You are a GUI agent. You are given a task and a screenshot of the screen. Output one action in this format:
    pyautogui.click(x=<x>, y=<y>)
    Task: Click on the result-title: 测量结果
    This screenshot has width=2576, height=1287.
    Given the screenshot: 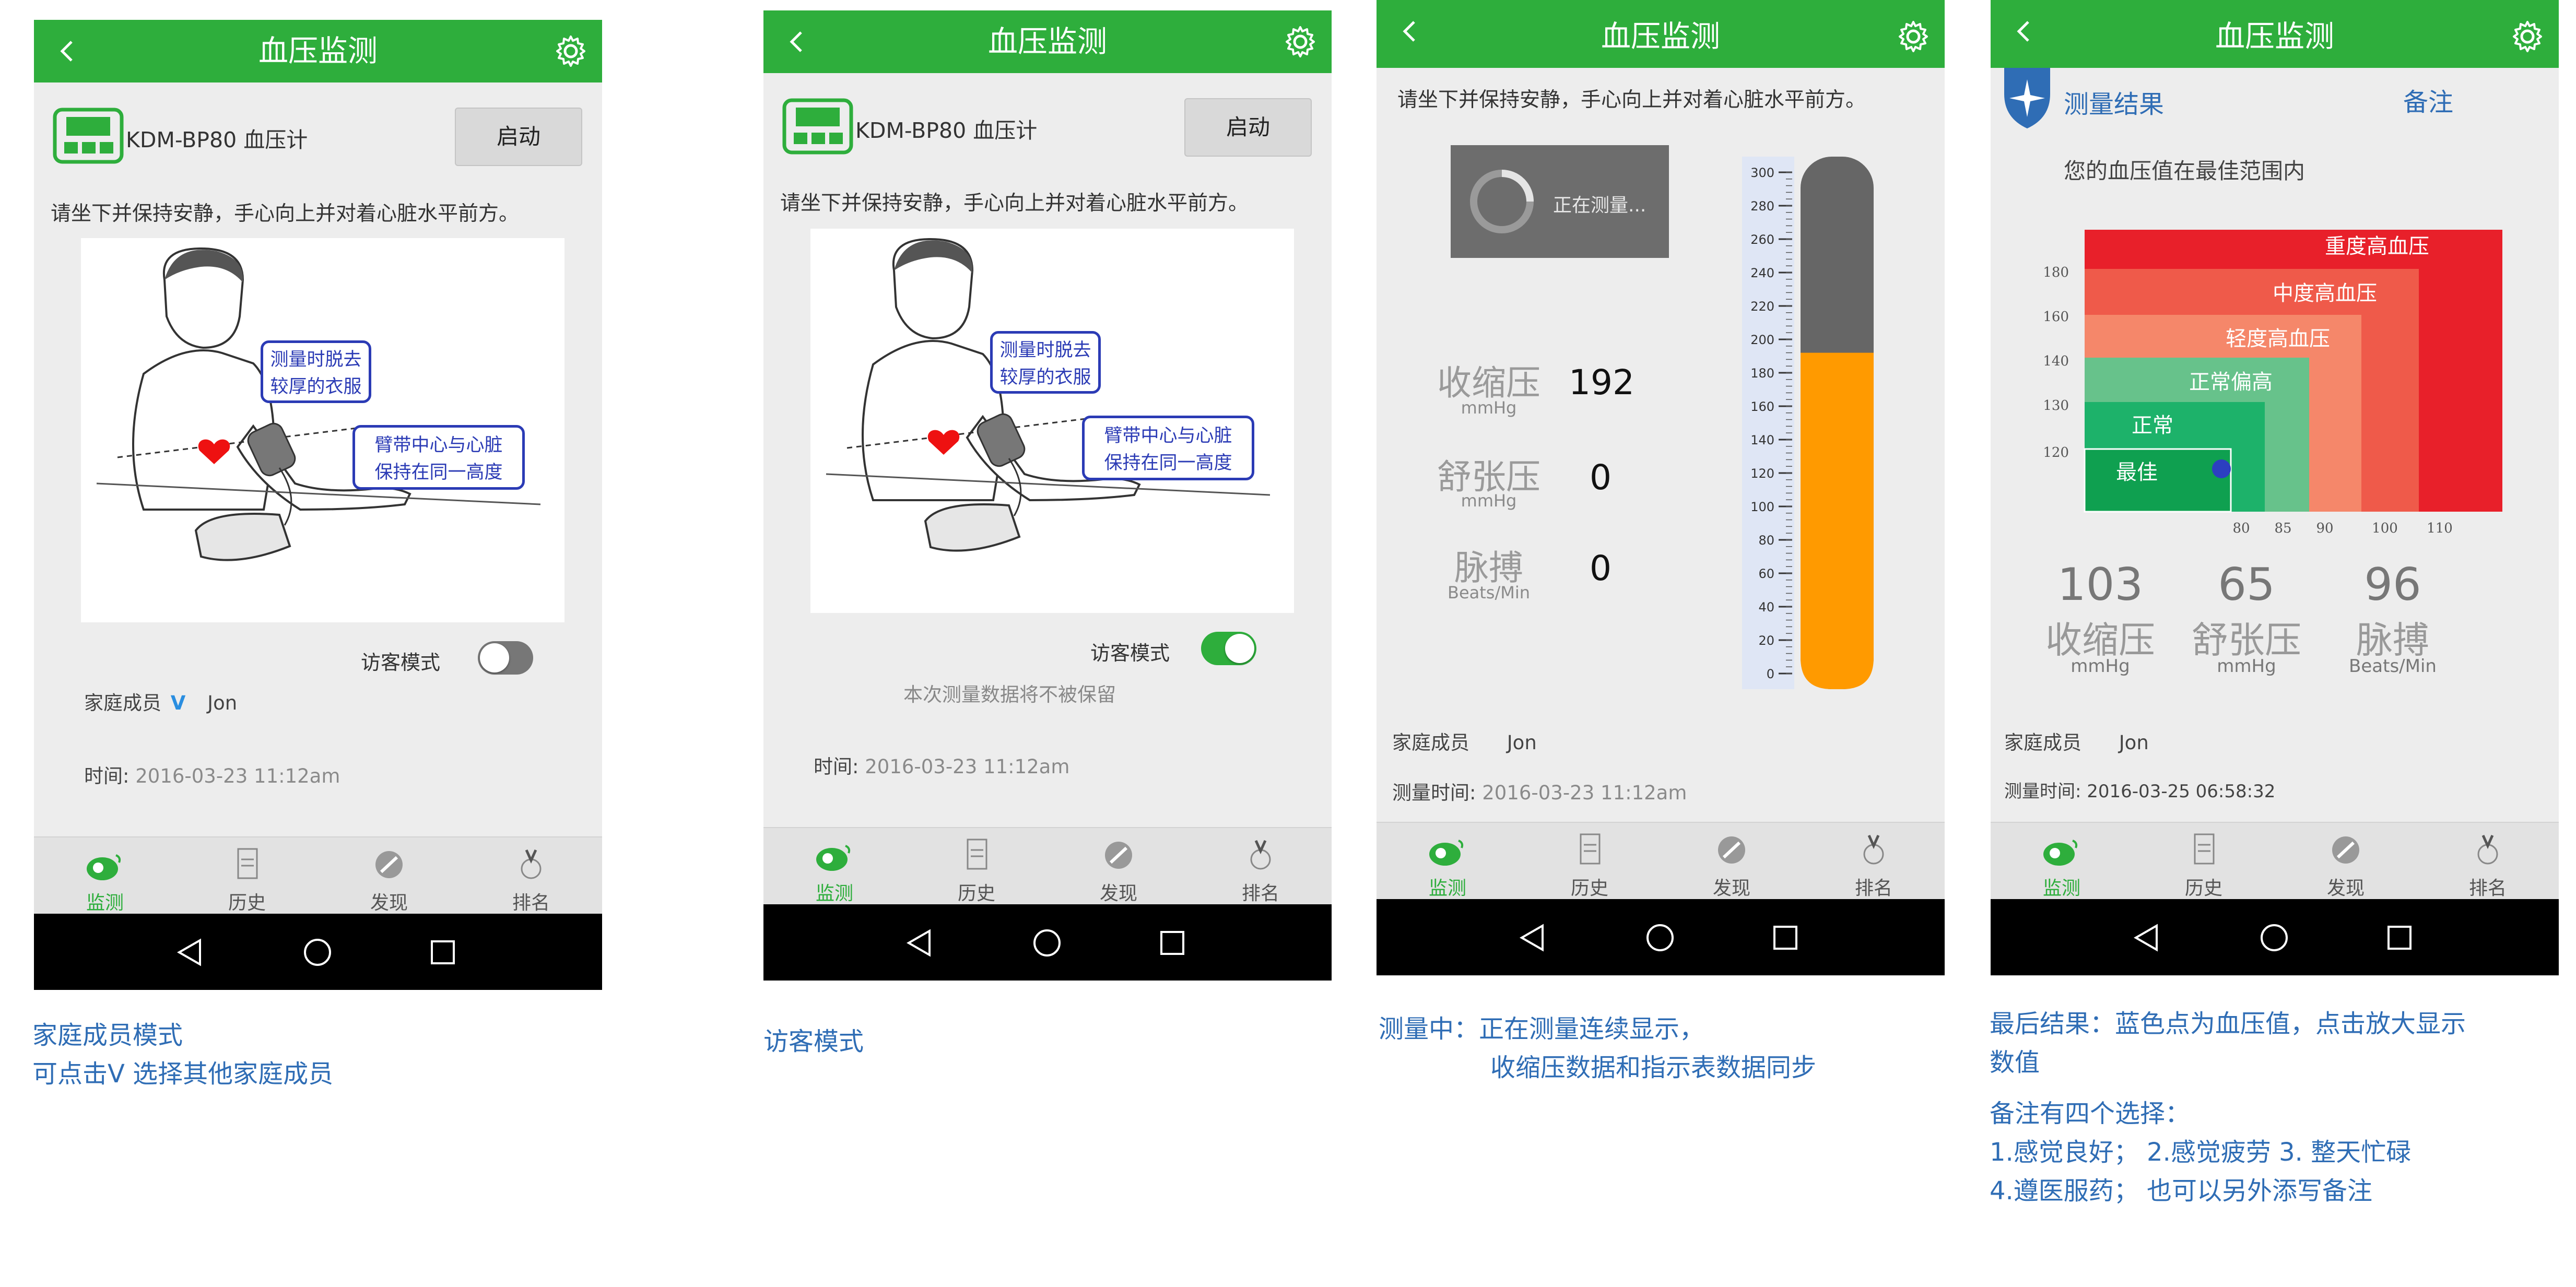 What is the action you would take?
    pyautogui.click(x=2114, y=104)
    